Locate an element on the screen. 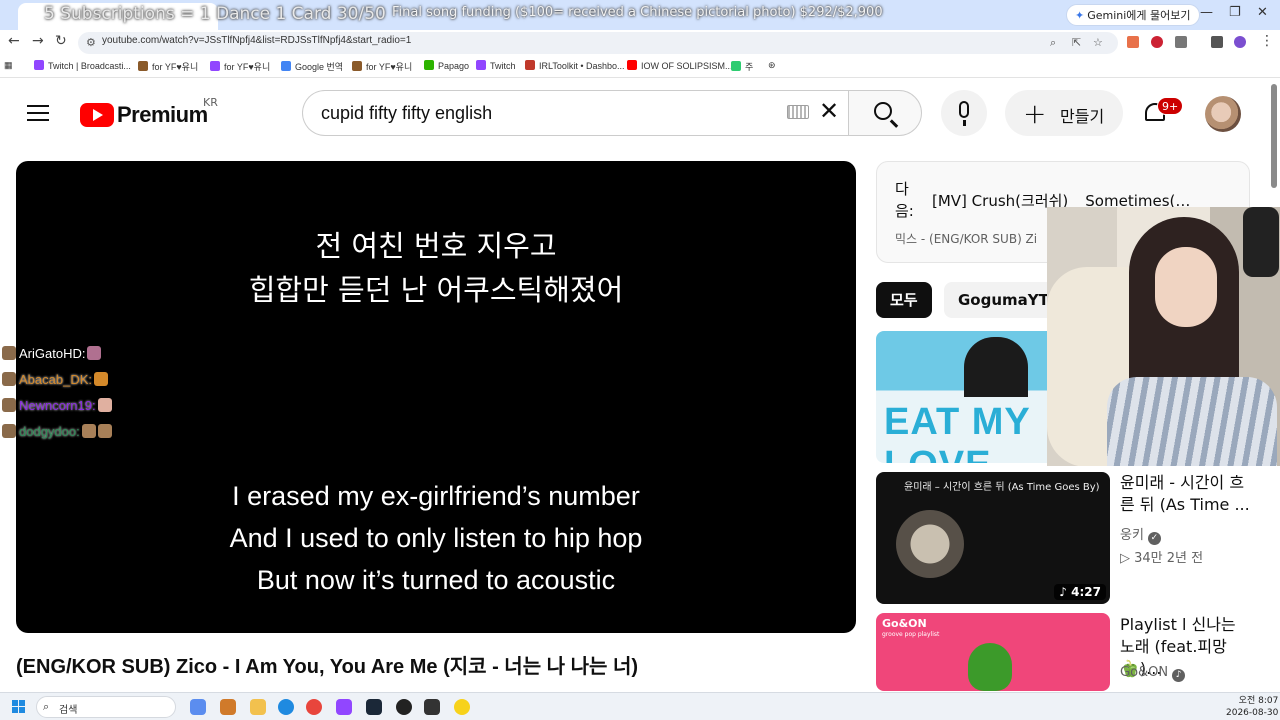 The height and width of the screenshot is (720, 1280). tab-search-icon is located at coordinates (1217, 42).